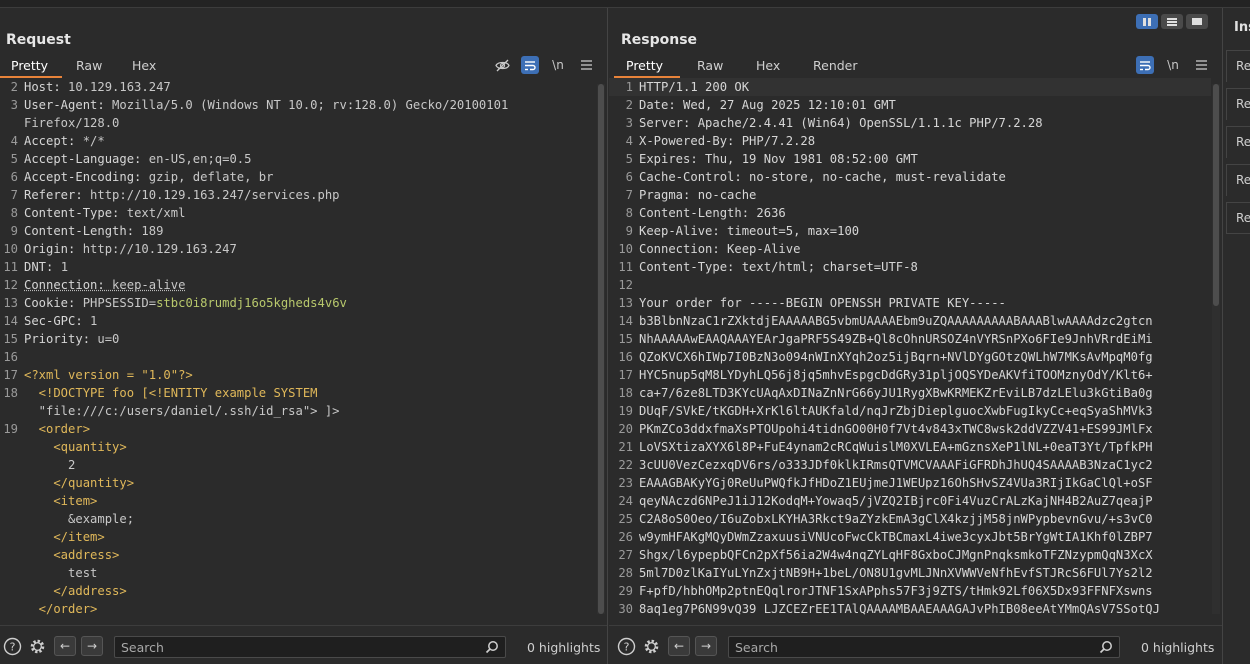  I want to click on line-number: 15, so click(9, 339).